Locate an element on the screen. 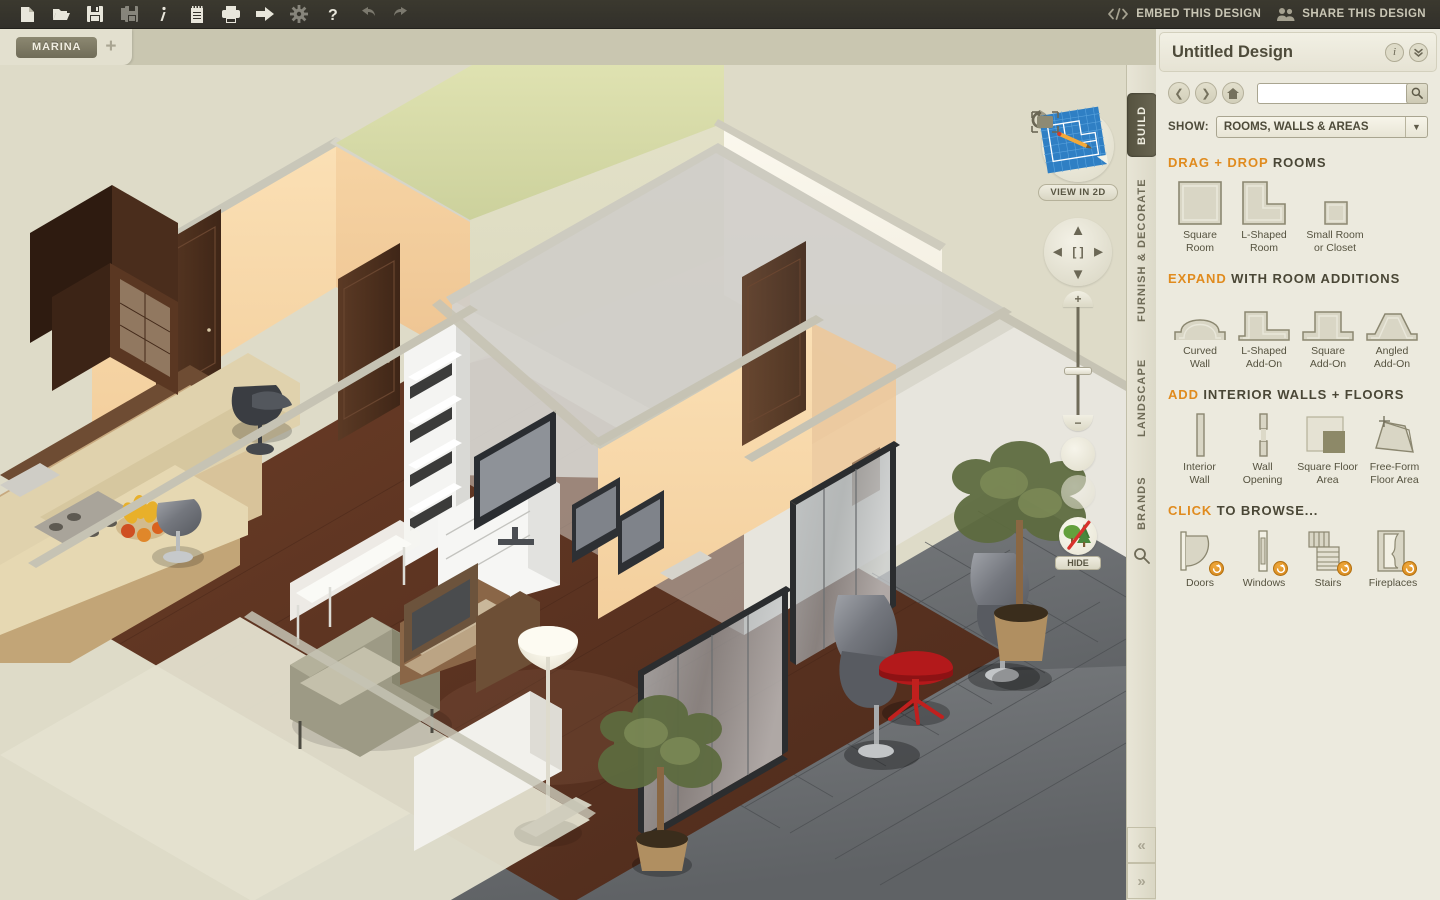 This screenshot has width=1440, height=900. item-caption: L-Shaped Room is located at coordinates (1264, 241).